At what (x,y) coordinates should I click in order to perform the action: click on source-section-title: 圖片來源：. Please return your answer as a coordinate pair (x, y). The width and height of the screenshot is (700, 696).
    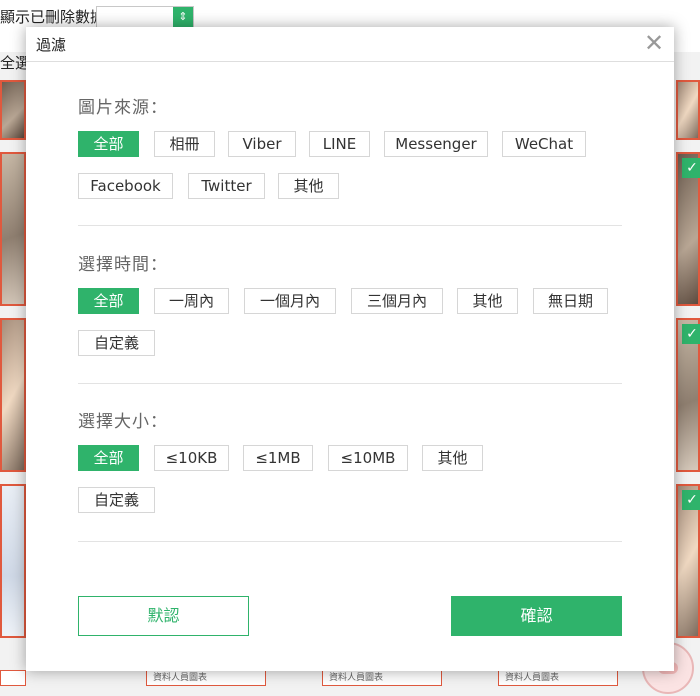
    Looking at the image, I should click on (123, 108).